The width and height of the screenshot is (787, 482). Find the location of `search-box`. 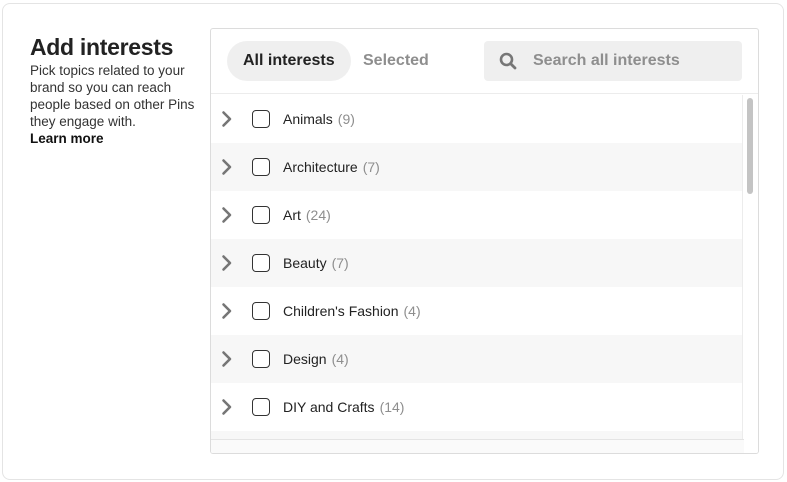

search-box is located at coordinates (613, 61).